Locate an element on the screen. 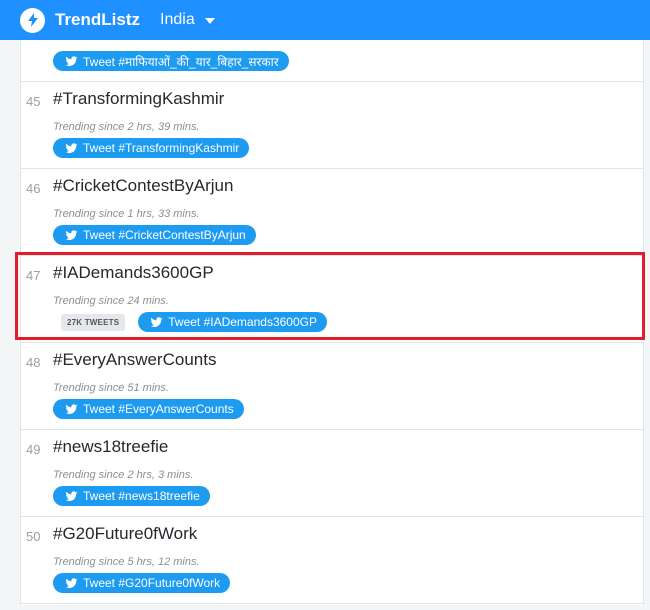 The image size is (650, 610). tweet-row: Tweet #news18treefie is located at coordinates (131, 496).